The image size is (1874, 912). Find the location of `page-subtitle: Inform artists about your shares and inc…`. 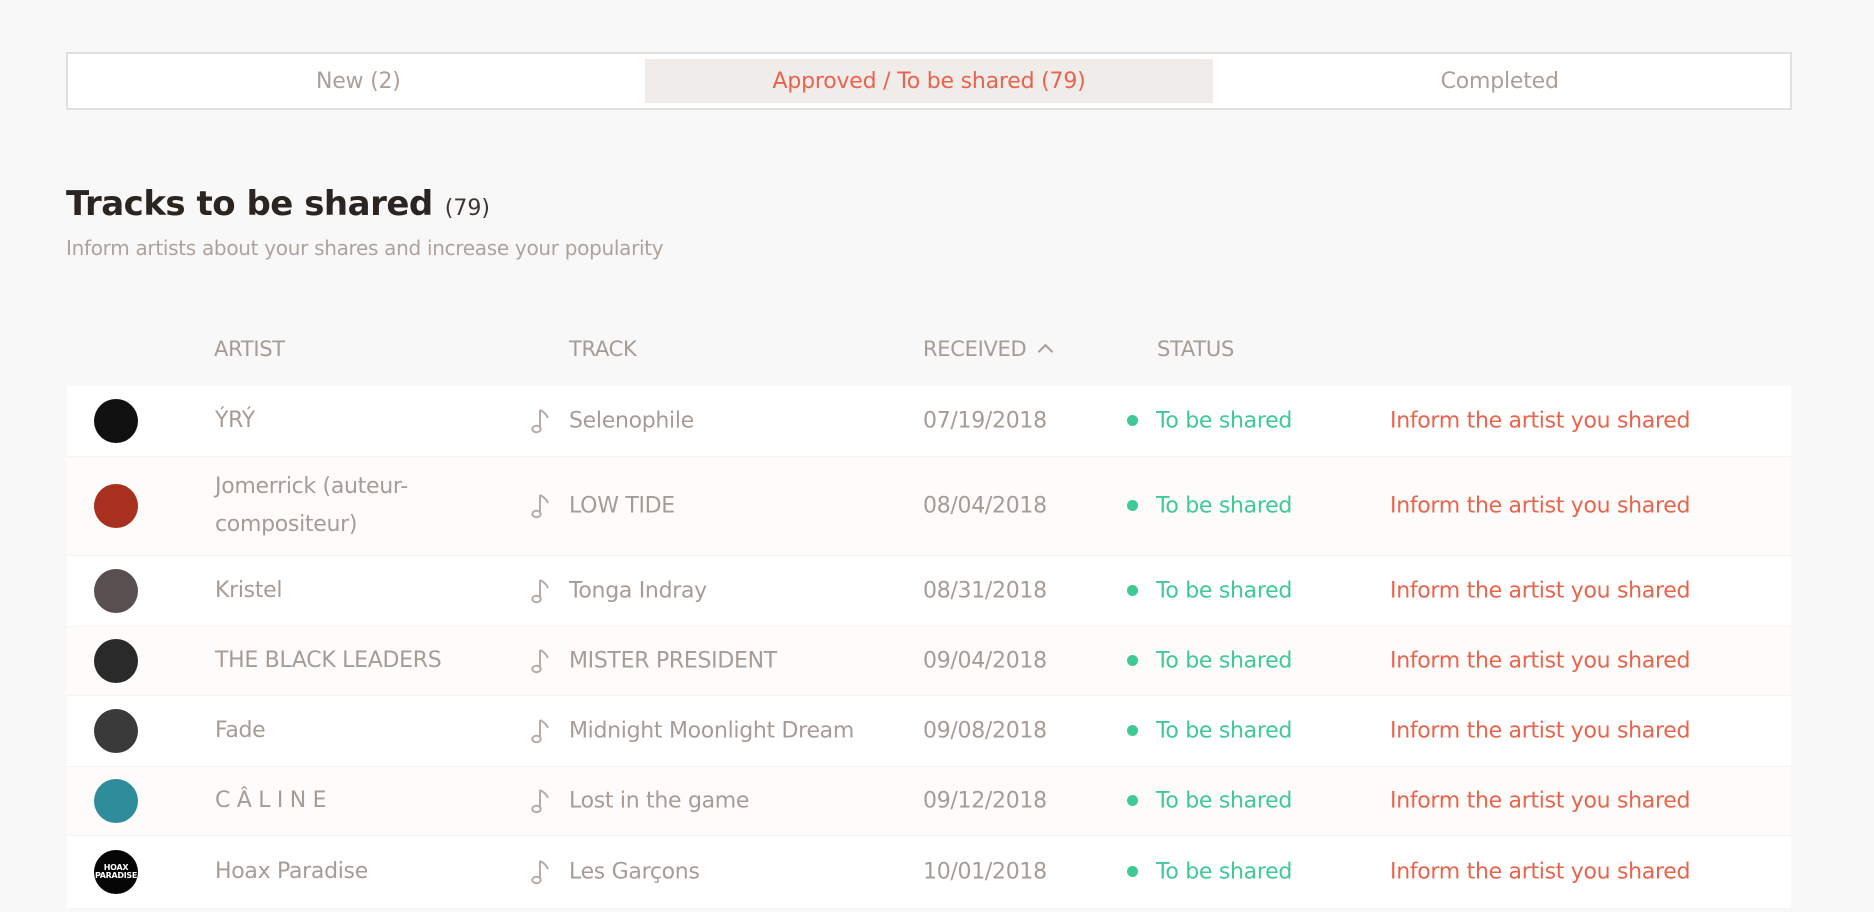

page-subtitle: Inform artists about your shares and inc… is located at coordinates (365, 248).